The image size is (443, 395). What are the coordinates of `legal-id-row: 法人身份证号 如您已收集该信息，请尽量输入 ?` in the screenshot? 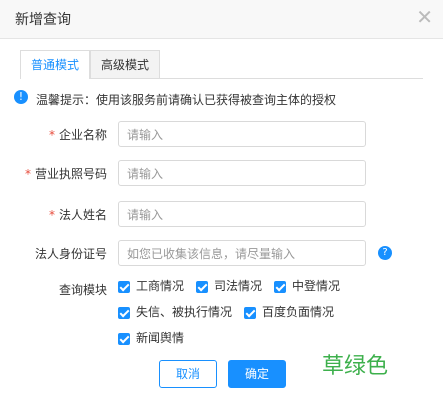 It's located at (221, 254).